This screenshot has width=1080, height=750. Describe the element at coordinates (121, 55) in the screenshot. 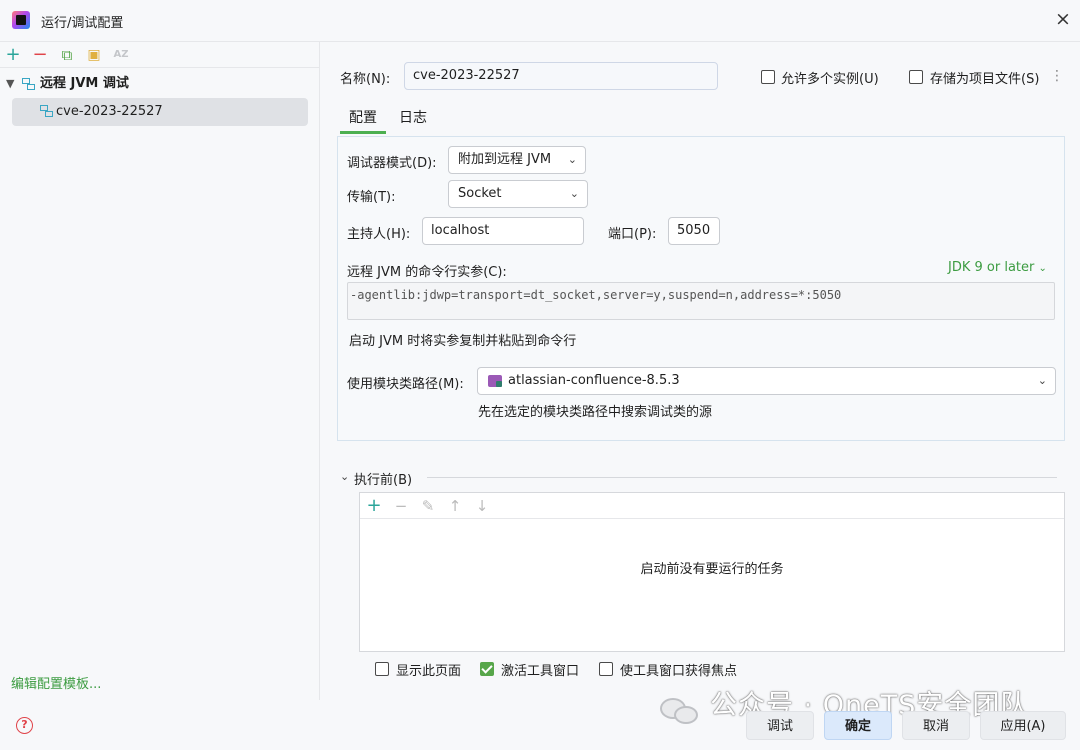

I see `sort-icon: AZ` at that location.